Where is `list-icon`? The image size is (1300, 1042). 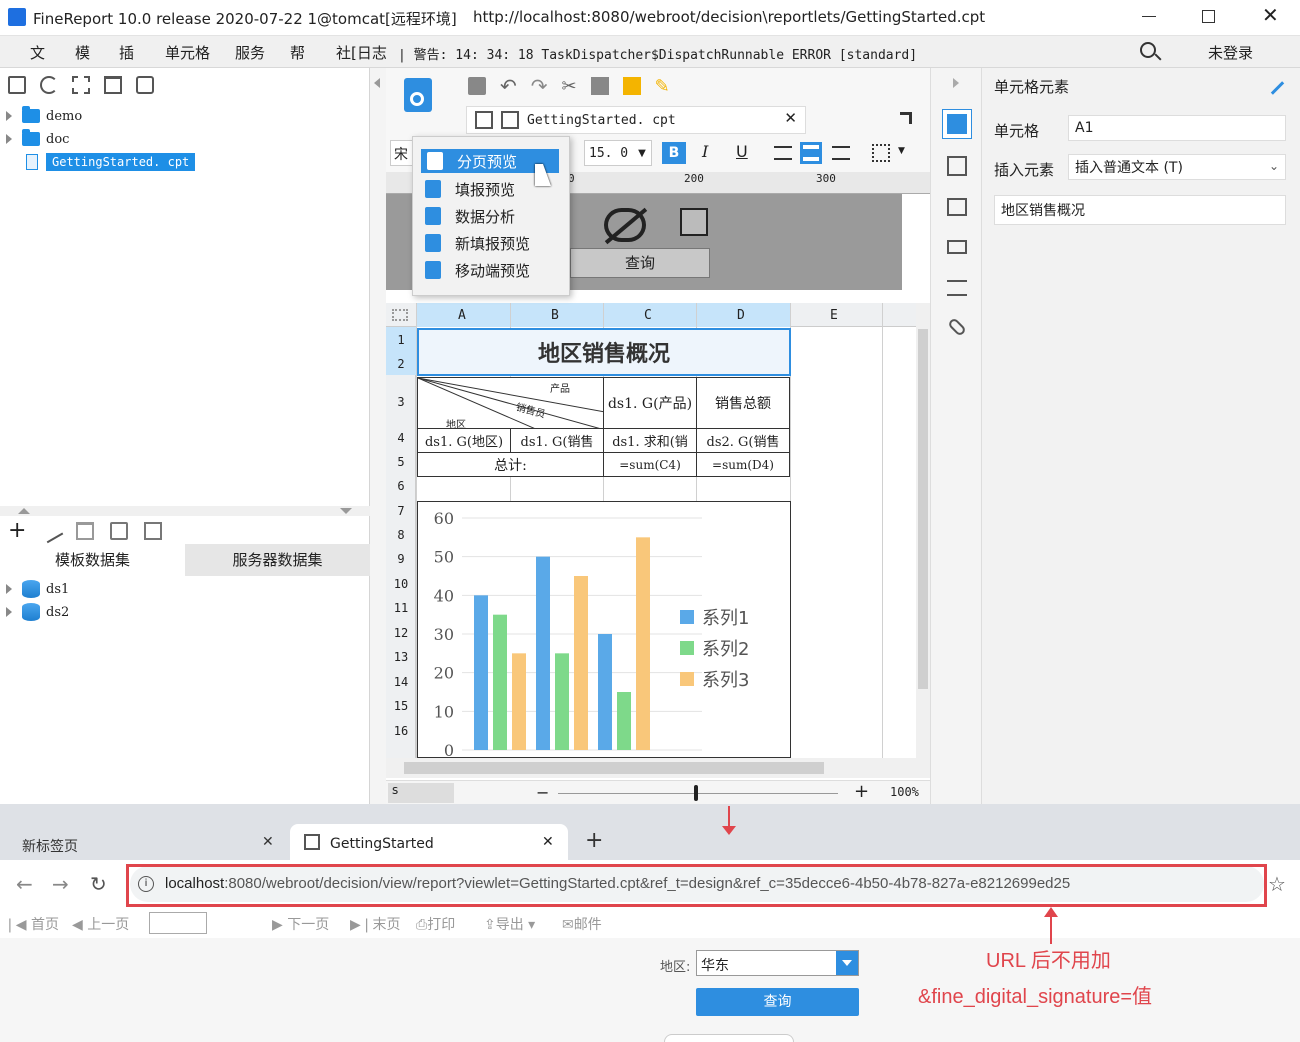
list-icon is located at coordinates (957, 288).